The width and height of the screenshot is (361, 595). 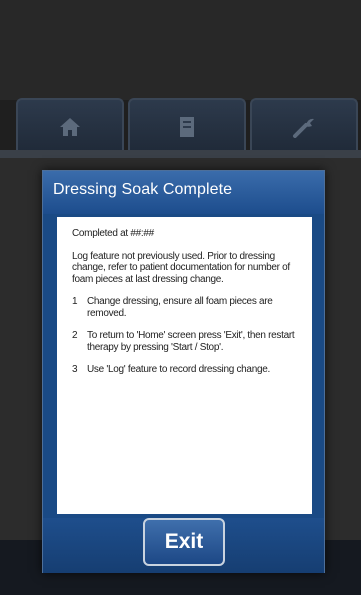 I want to click on tab-bar, so click(x=180, y=125).